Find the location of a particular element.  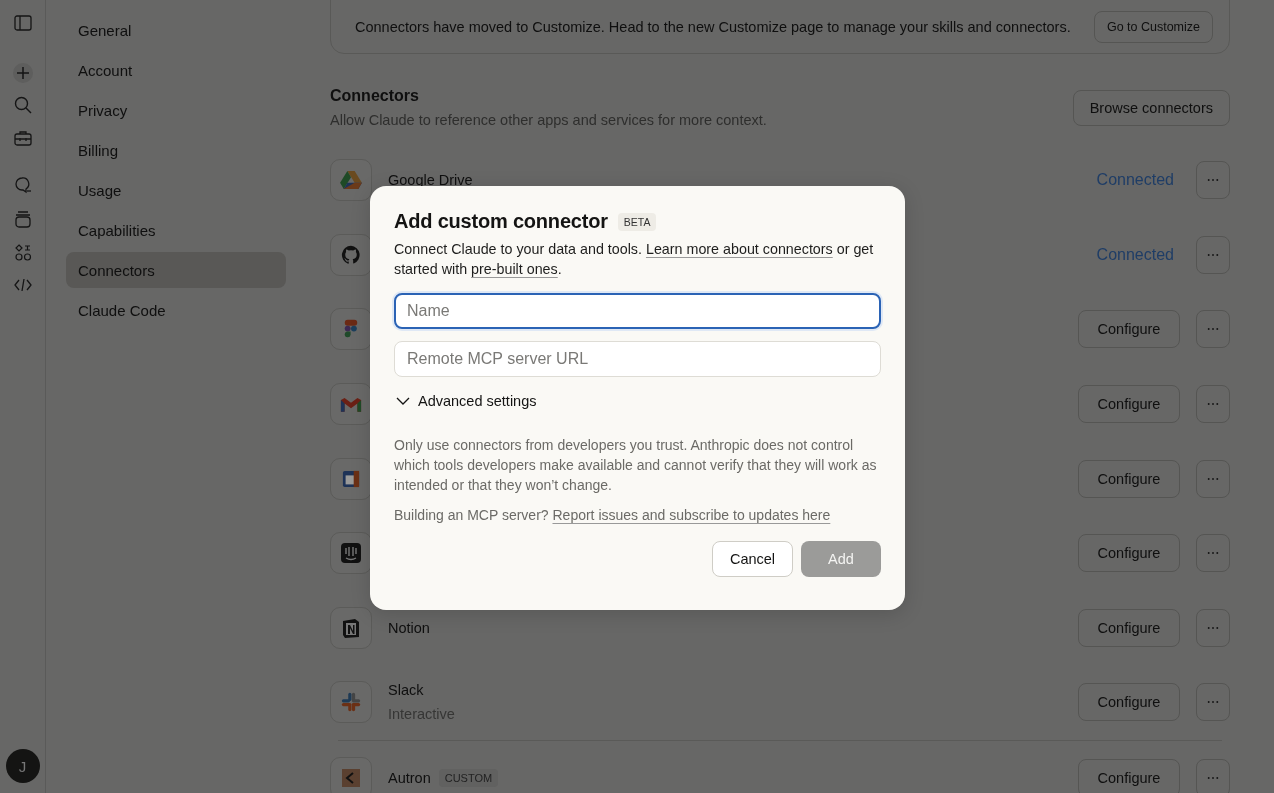

settings-nav-item: Capabilities is located at coordinates (176, 230).